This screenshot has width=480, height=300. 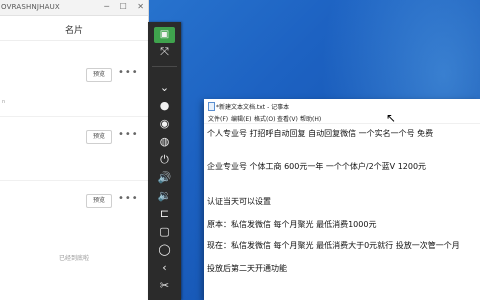 I want to click on square-icon: ▢, so click(x=164, y=232).